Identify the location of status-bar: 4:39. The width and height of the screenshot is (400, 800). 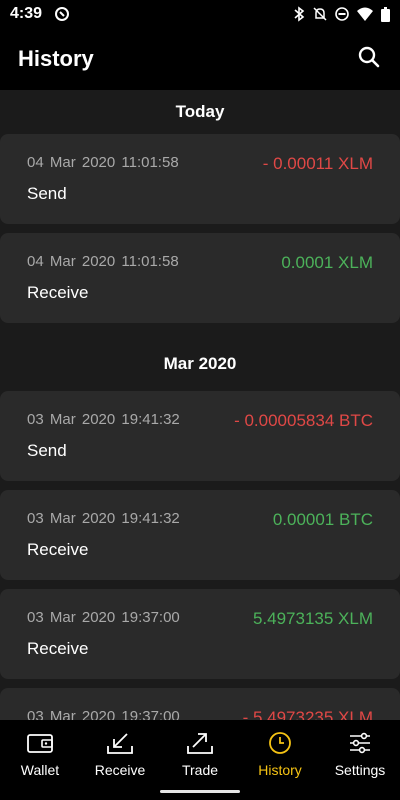
(200, 14).